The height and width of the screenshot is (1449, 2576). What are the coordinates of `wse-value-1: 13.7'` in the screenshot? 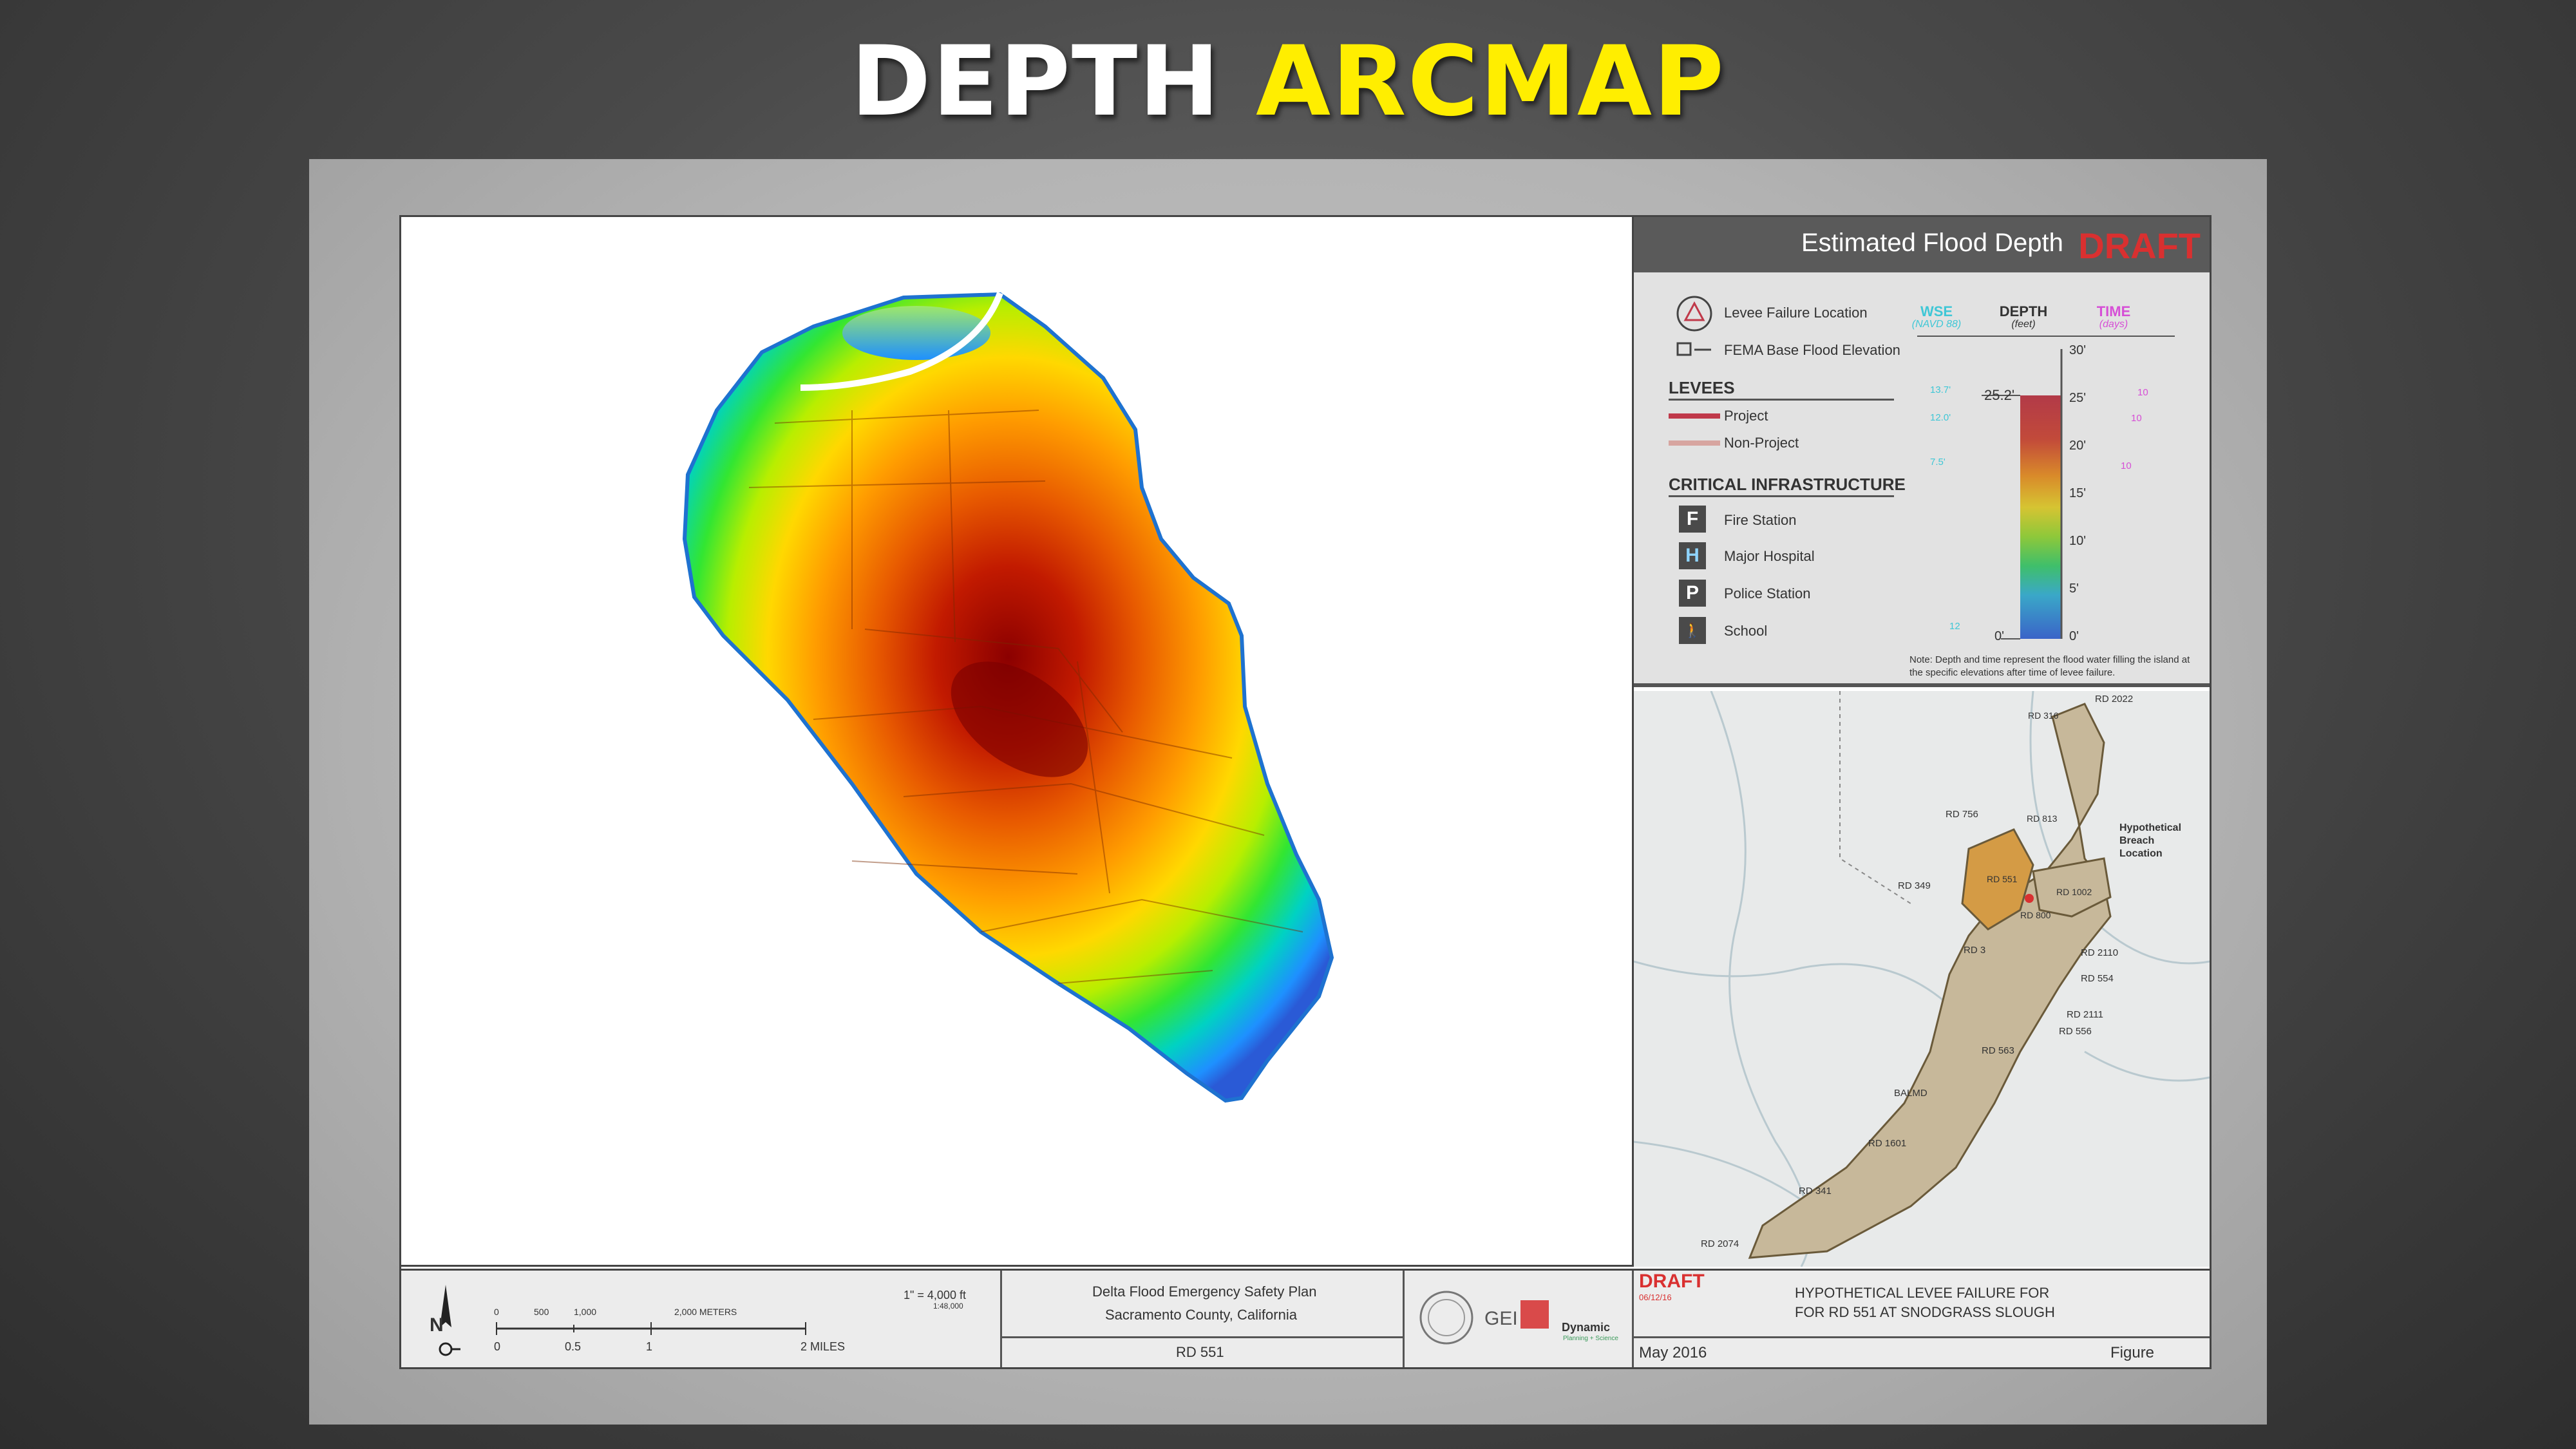 It's located at (1940, 389).